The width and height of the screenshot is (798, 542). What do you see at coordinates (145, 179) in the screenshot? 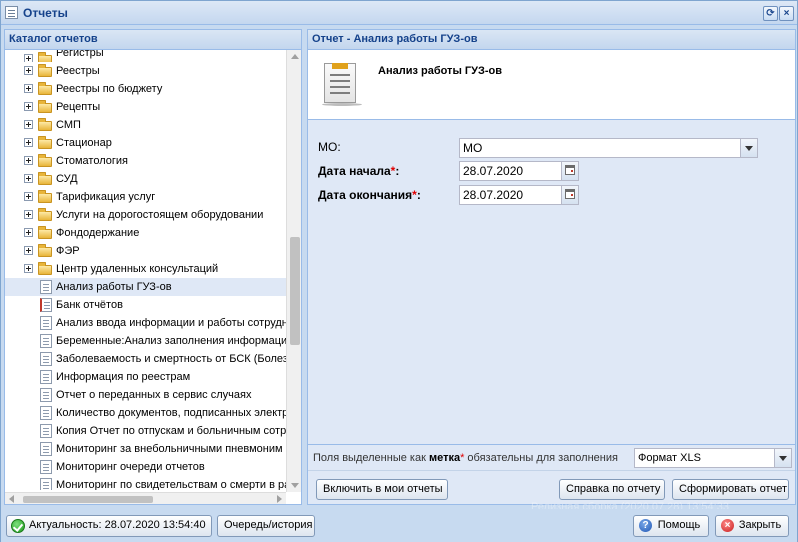
I see `tree-folder: СУД` at bounding box center [145, 179].